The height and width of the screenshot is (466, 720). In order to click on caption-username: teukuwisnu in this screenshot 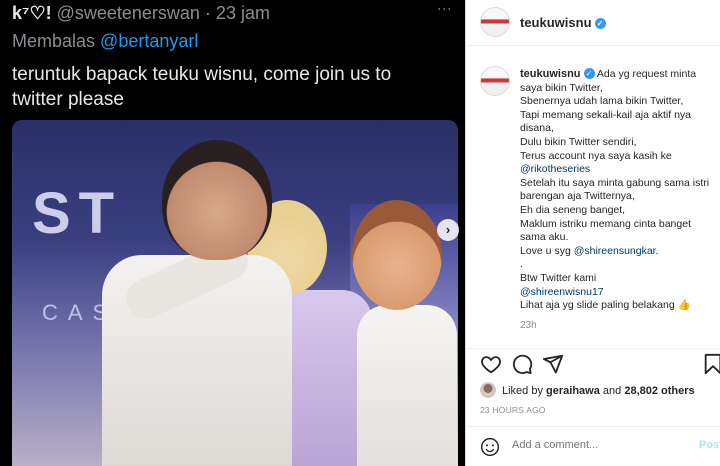, I will do `click(550, 74)`.